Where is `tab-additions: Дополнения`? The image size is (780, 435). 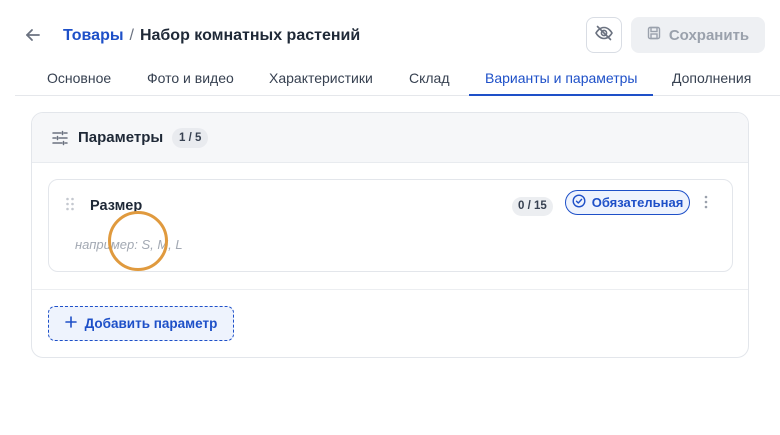 tab-additions: Дополнения is located at coordinates (711, 79).